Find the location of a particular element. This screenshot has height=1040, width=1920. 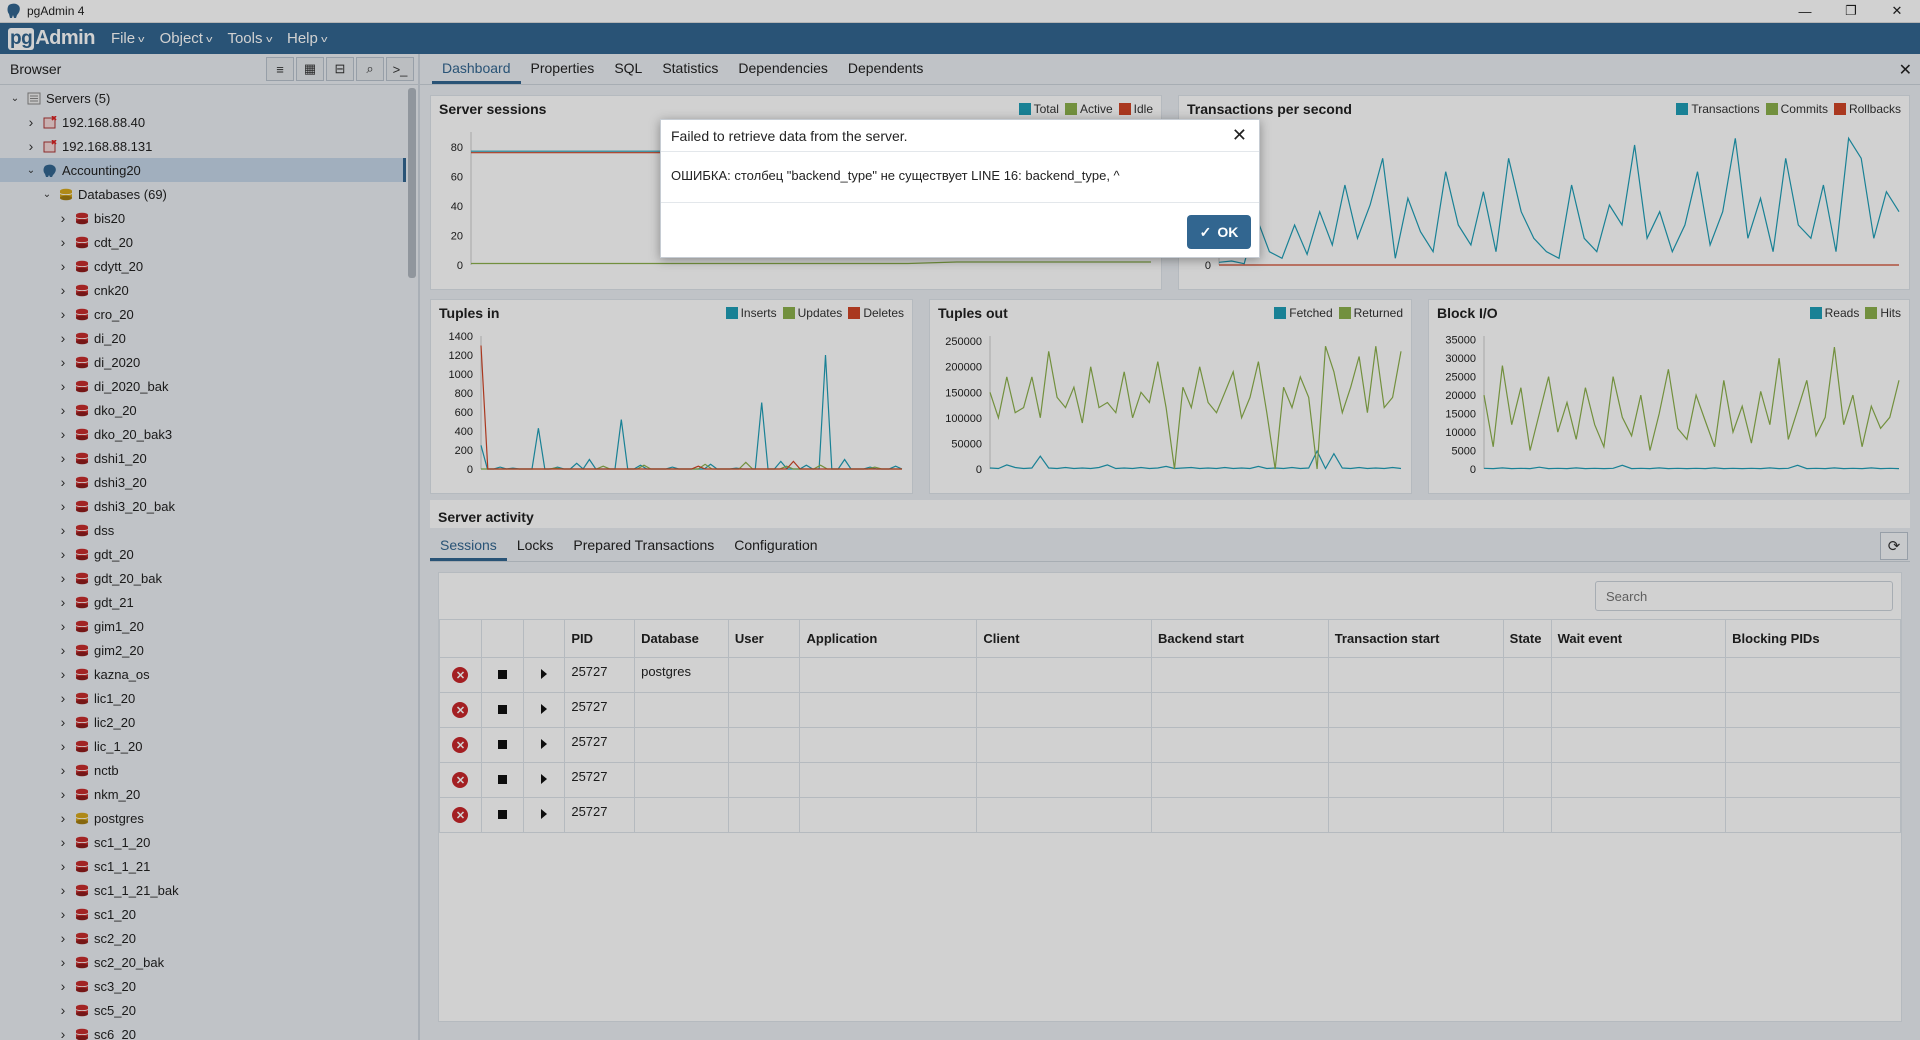

dialog-title: Failed to retrieve data from the server. is located at coordinates (789, 135).